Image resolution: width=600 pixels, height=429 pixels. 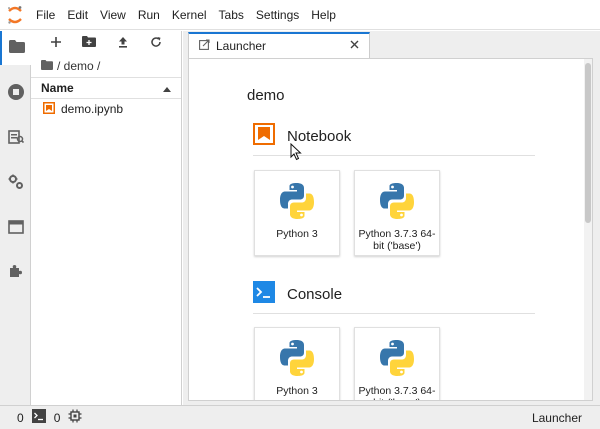 I want to click on close-icon, so click(x=354, y=45).